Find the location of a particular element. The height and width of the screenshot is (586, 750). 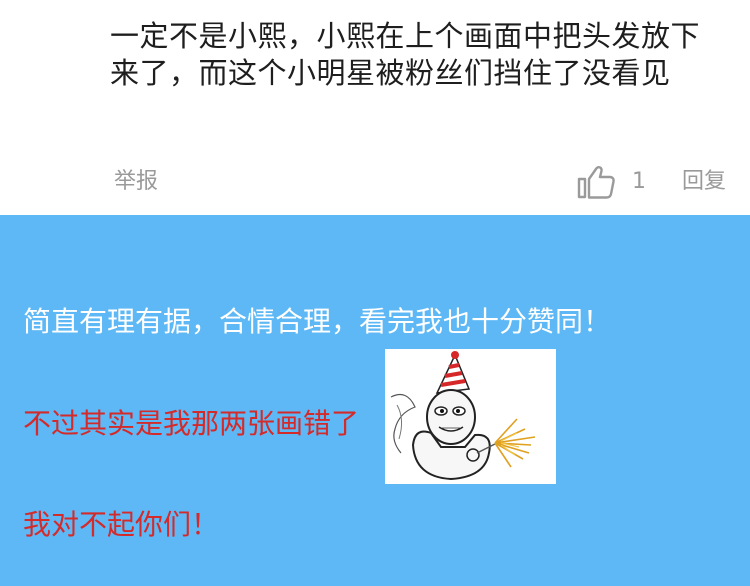

post-line-confession: 不过其实是我那两张画错了 is located at coordinates (191, 423).